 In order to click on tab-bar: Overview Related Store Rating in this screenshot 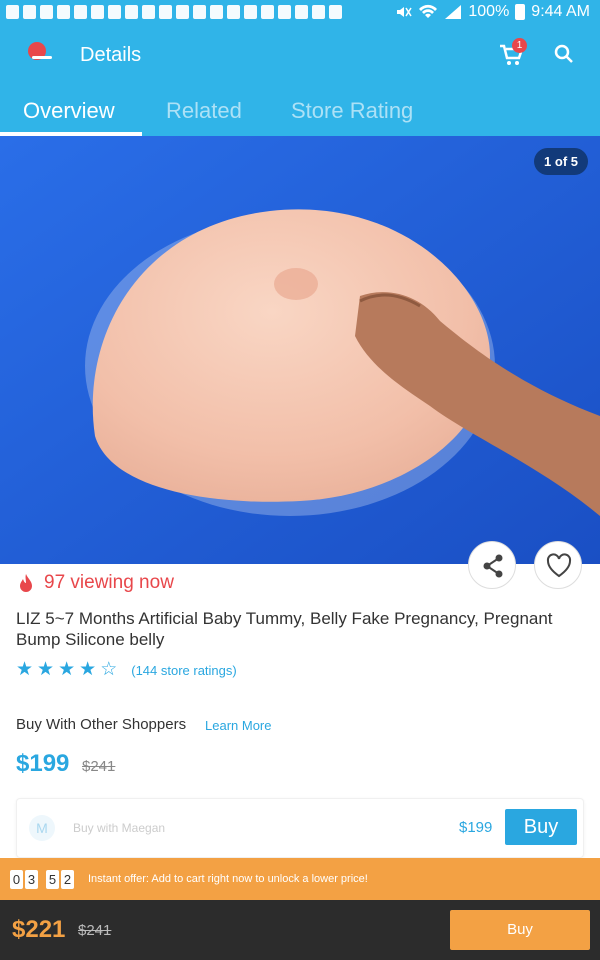, I will do `click(300, 111)`.